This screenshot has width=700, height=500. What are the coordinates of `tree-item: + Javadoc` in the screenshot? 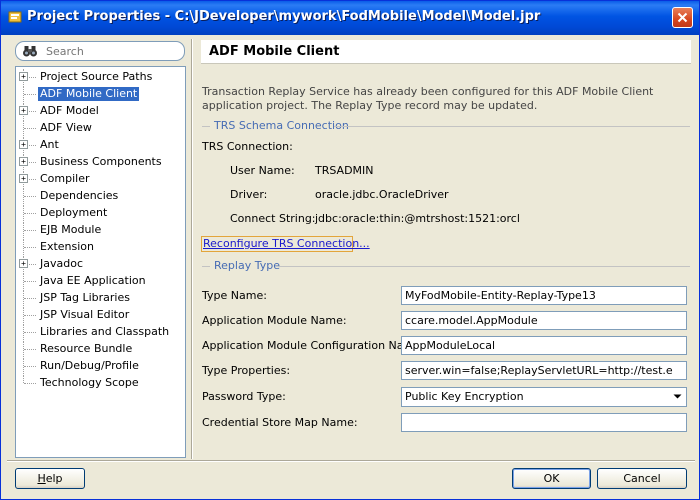 It's located at (100, 264).